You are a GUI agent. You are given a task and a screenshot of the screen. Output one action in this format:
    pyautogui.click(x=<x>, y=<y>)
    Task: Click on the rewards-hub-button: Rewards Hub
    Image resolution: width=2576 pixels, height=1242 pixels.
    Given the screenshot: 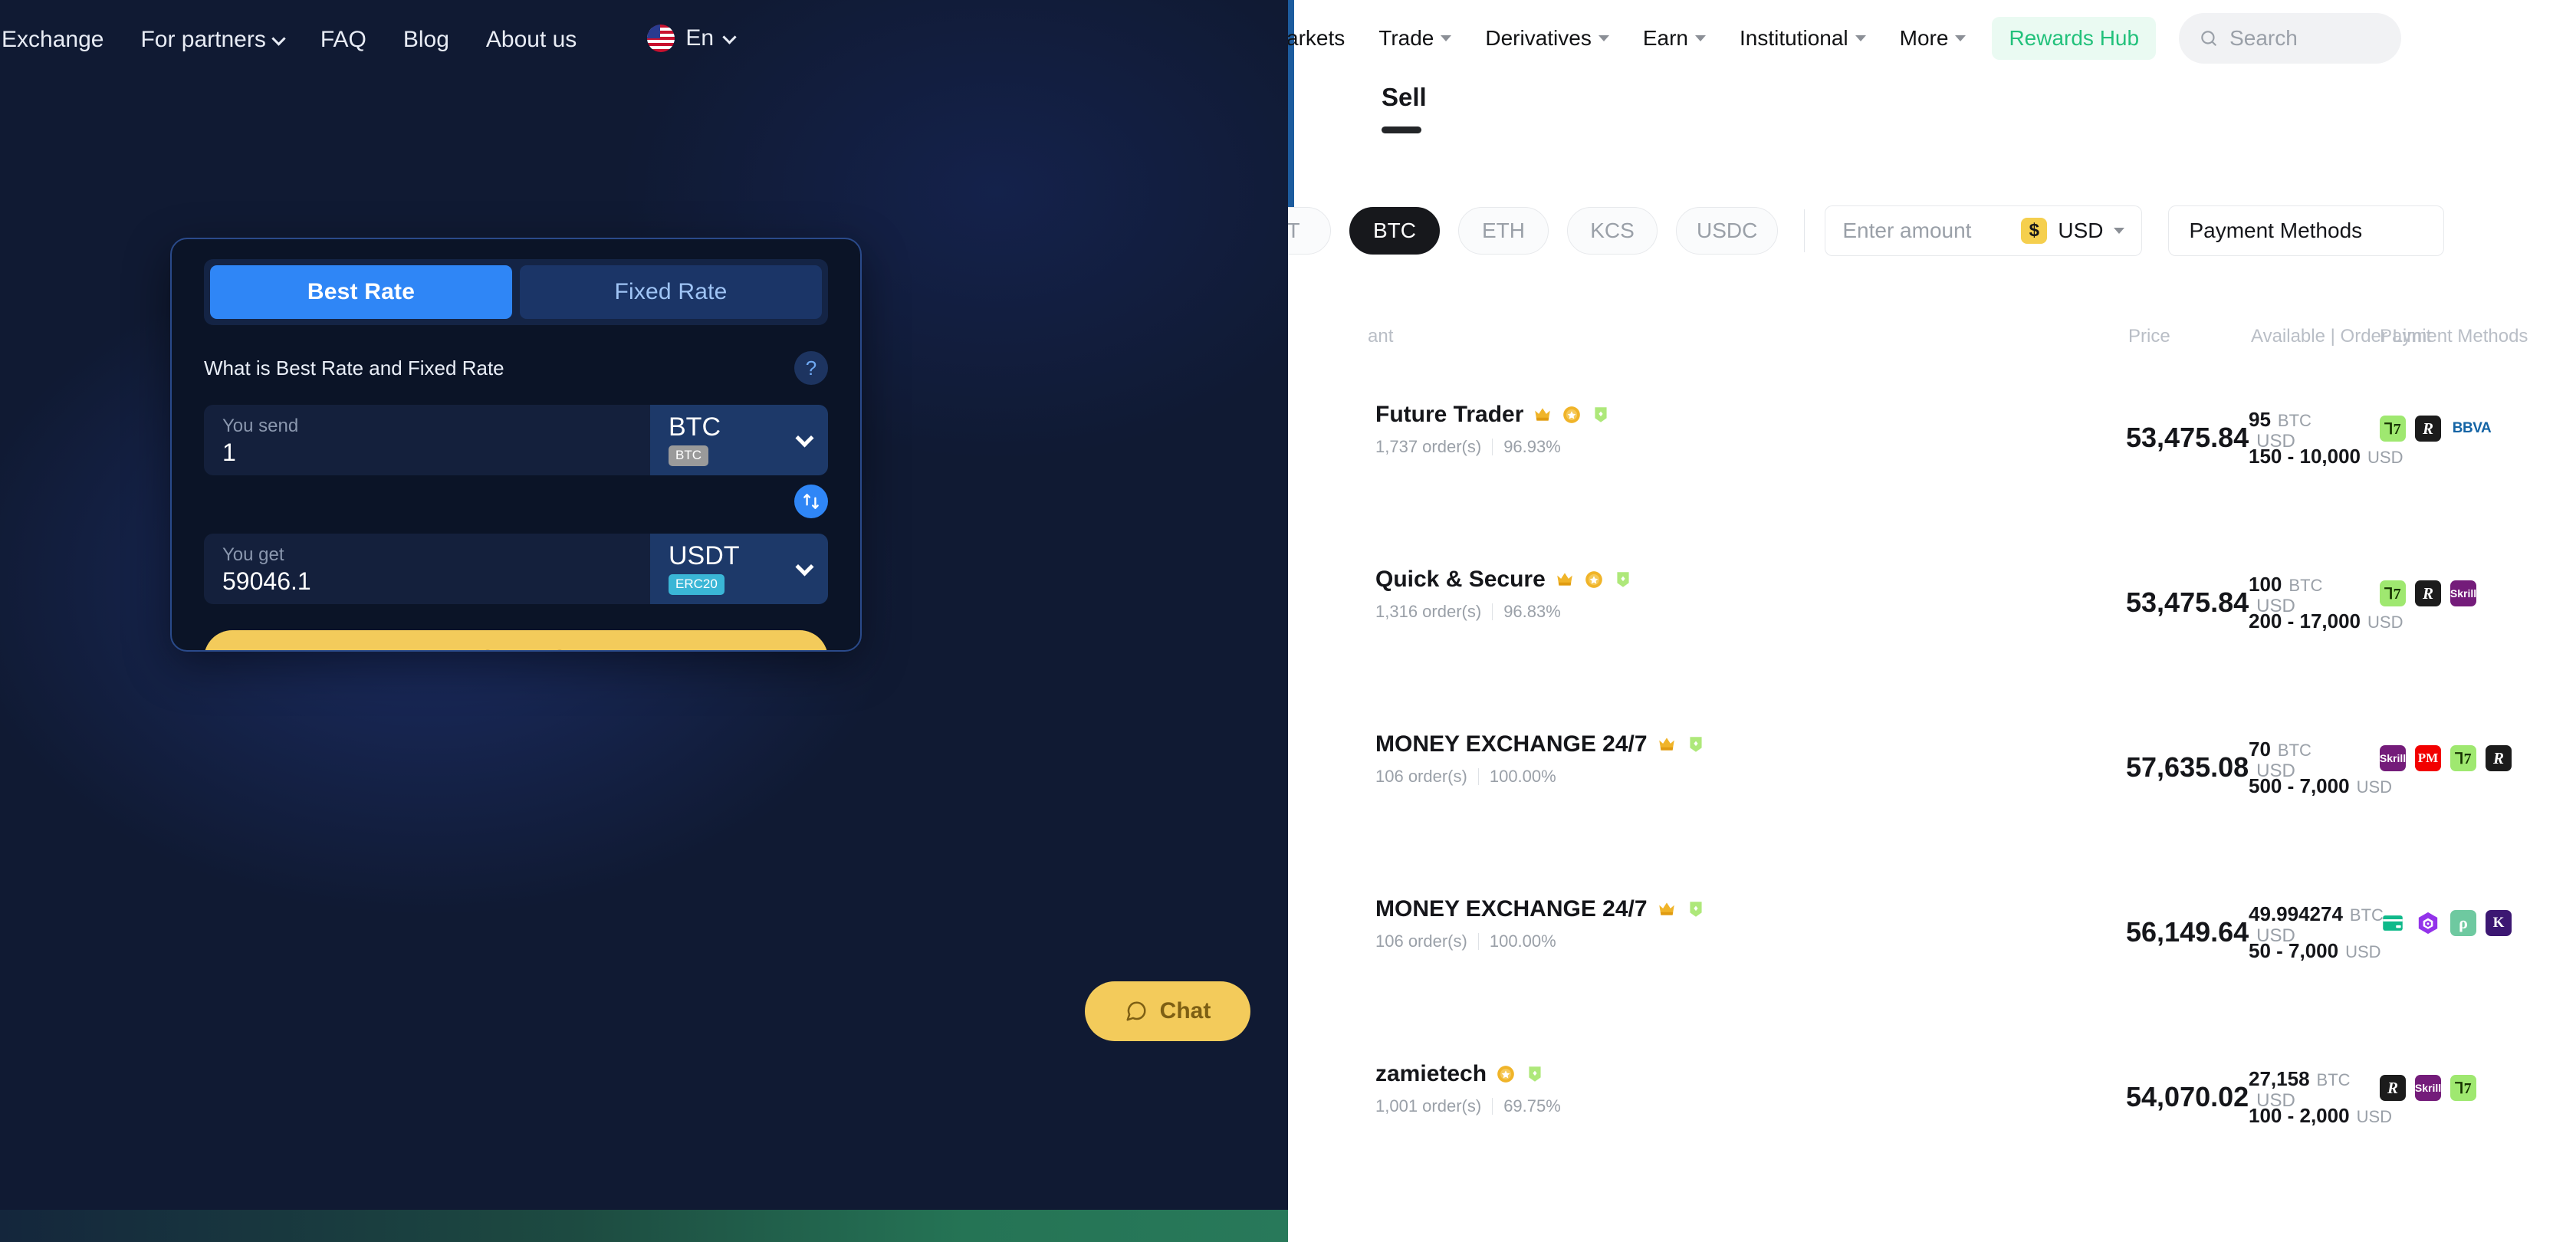 What is the action you would take?
    pyautogui.click(x=2075, y=39)
    